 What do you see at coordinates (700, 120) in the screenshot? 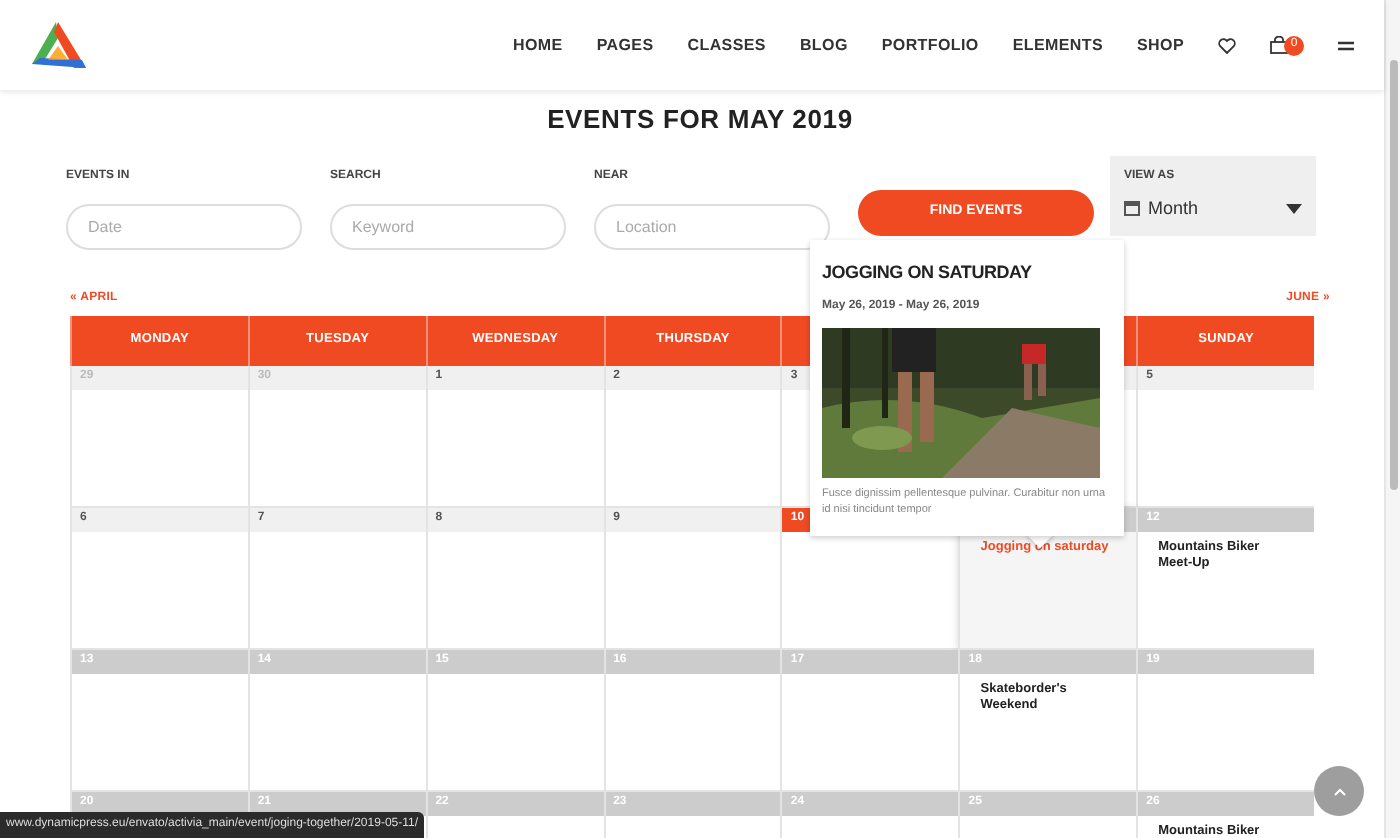
I see `page-title: EVENTS FOR MAY 2019` at bounding box center [700, 120].